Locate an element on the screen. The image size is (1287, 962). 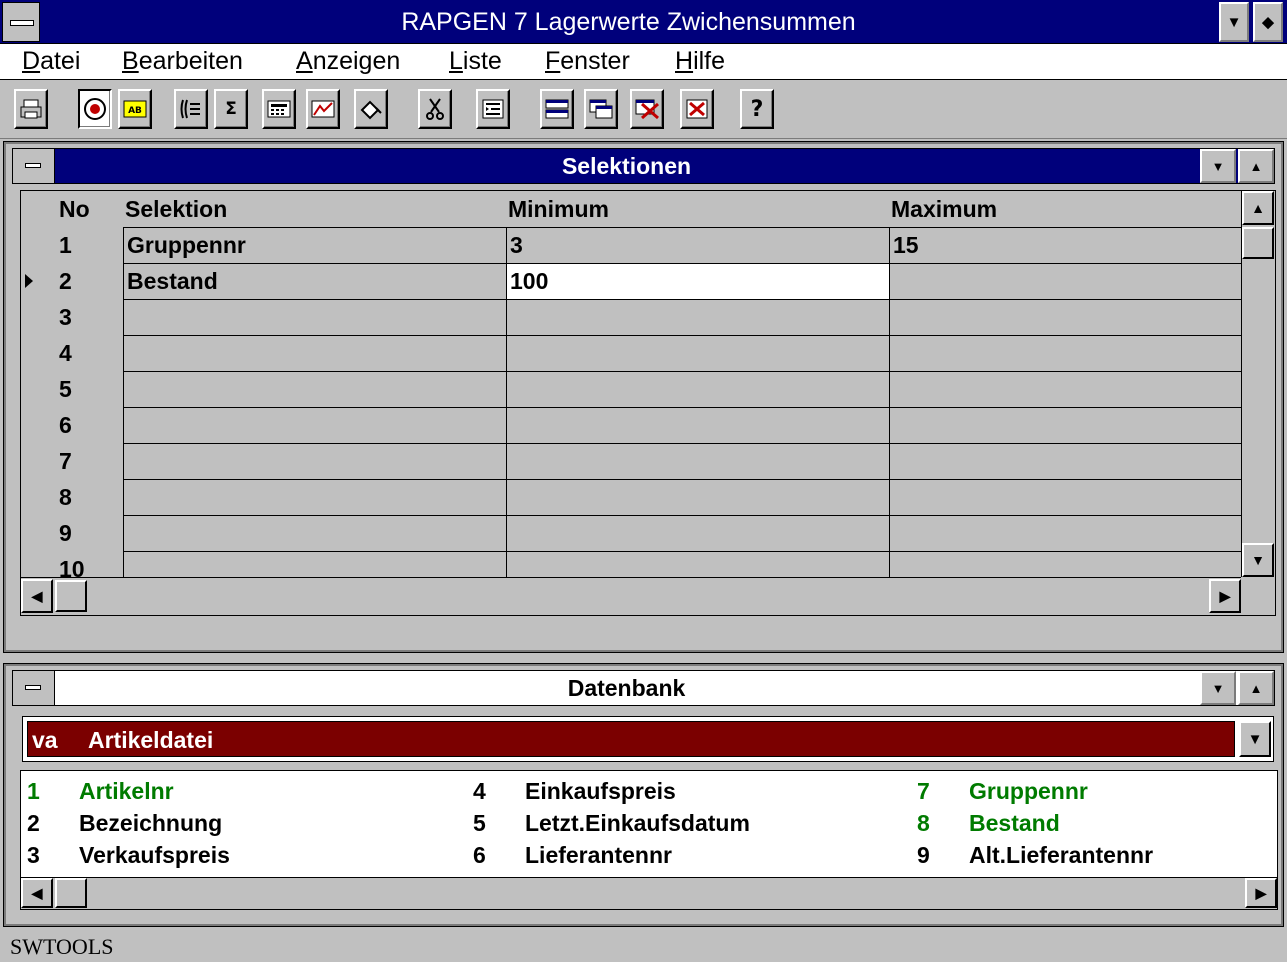
printer-icon is located at coordinates (31, 109).